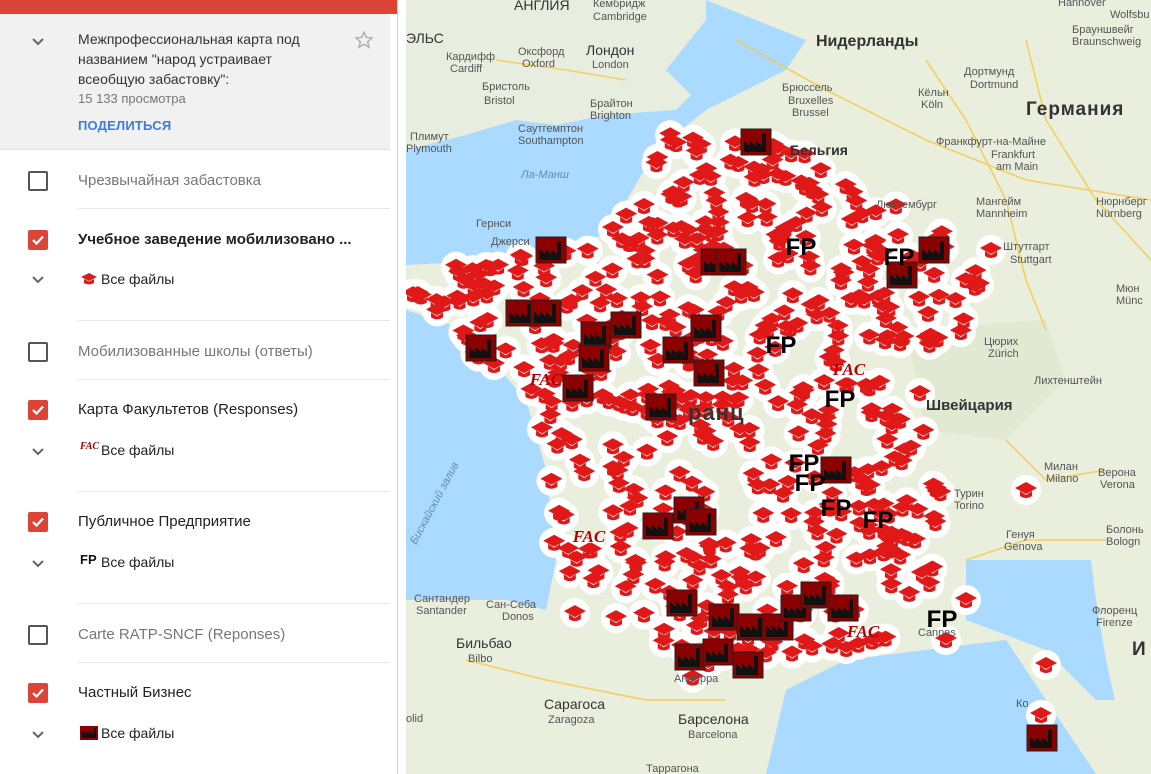 Image resolution: width=1151 pixels, height=774 pixels. What do you see at coordinates (1119, 214) in the screenshot?
I see `map-label: Nürnberg` at bounding box center [1119, 214].